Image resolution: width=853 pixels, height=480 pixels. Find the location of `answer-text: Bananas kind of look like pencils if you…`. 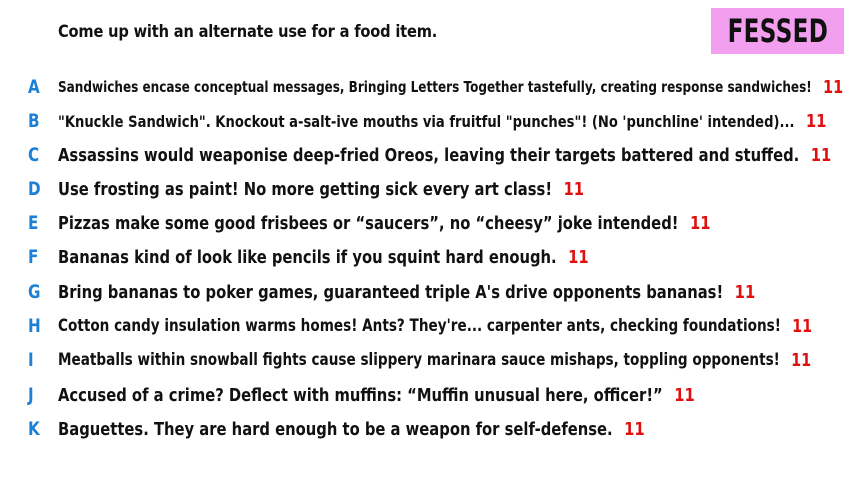

answer-text: Bananas kind of look like pencils if you… is located at coordinates (307, 257).